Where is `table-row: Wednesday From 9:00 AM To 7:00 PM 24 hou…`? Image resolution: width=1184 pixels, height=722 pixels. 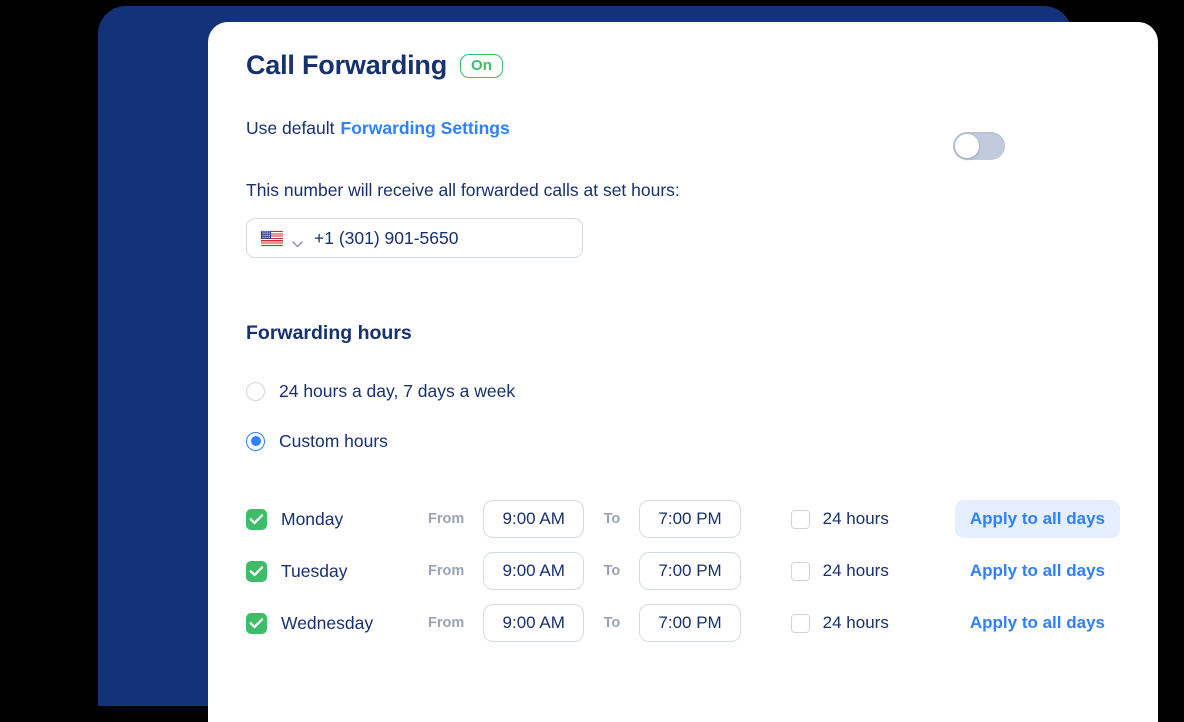
table-row: Wednesday From 9:00 AM To 7:00 PM 24 hou… is located at coordinates (683, 623).